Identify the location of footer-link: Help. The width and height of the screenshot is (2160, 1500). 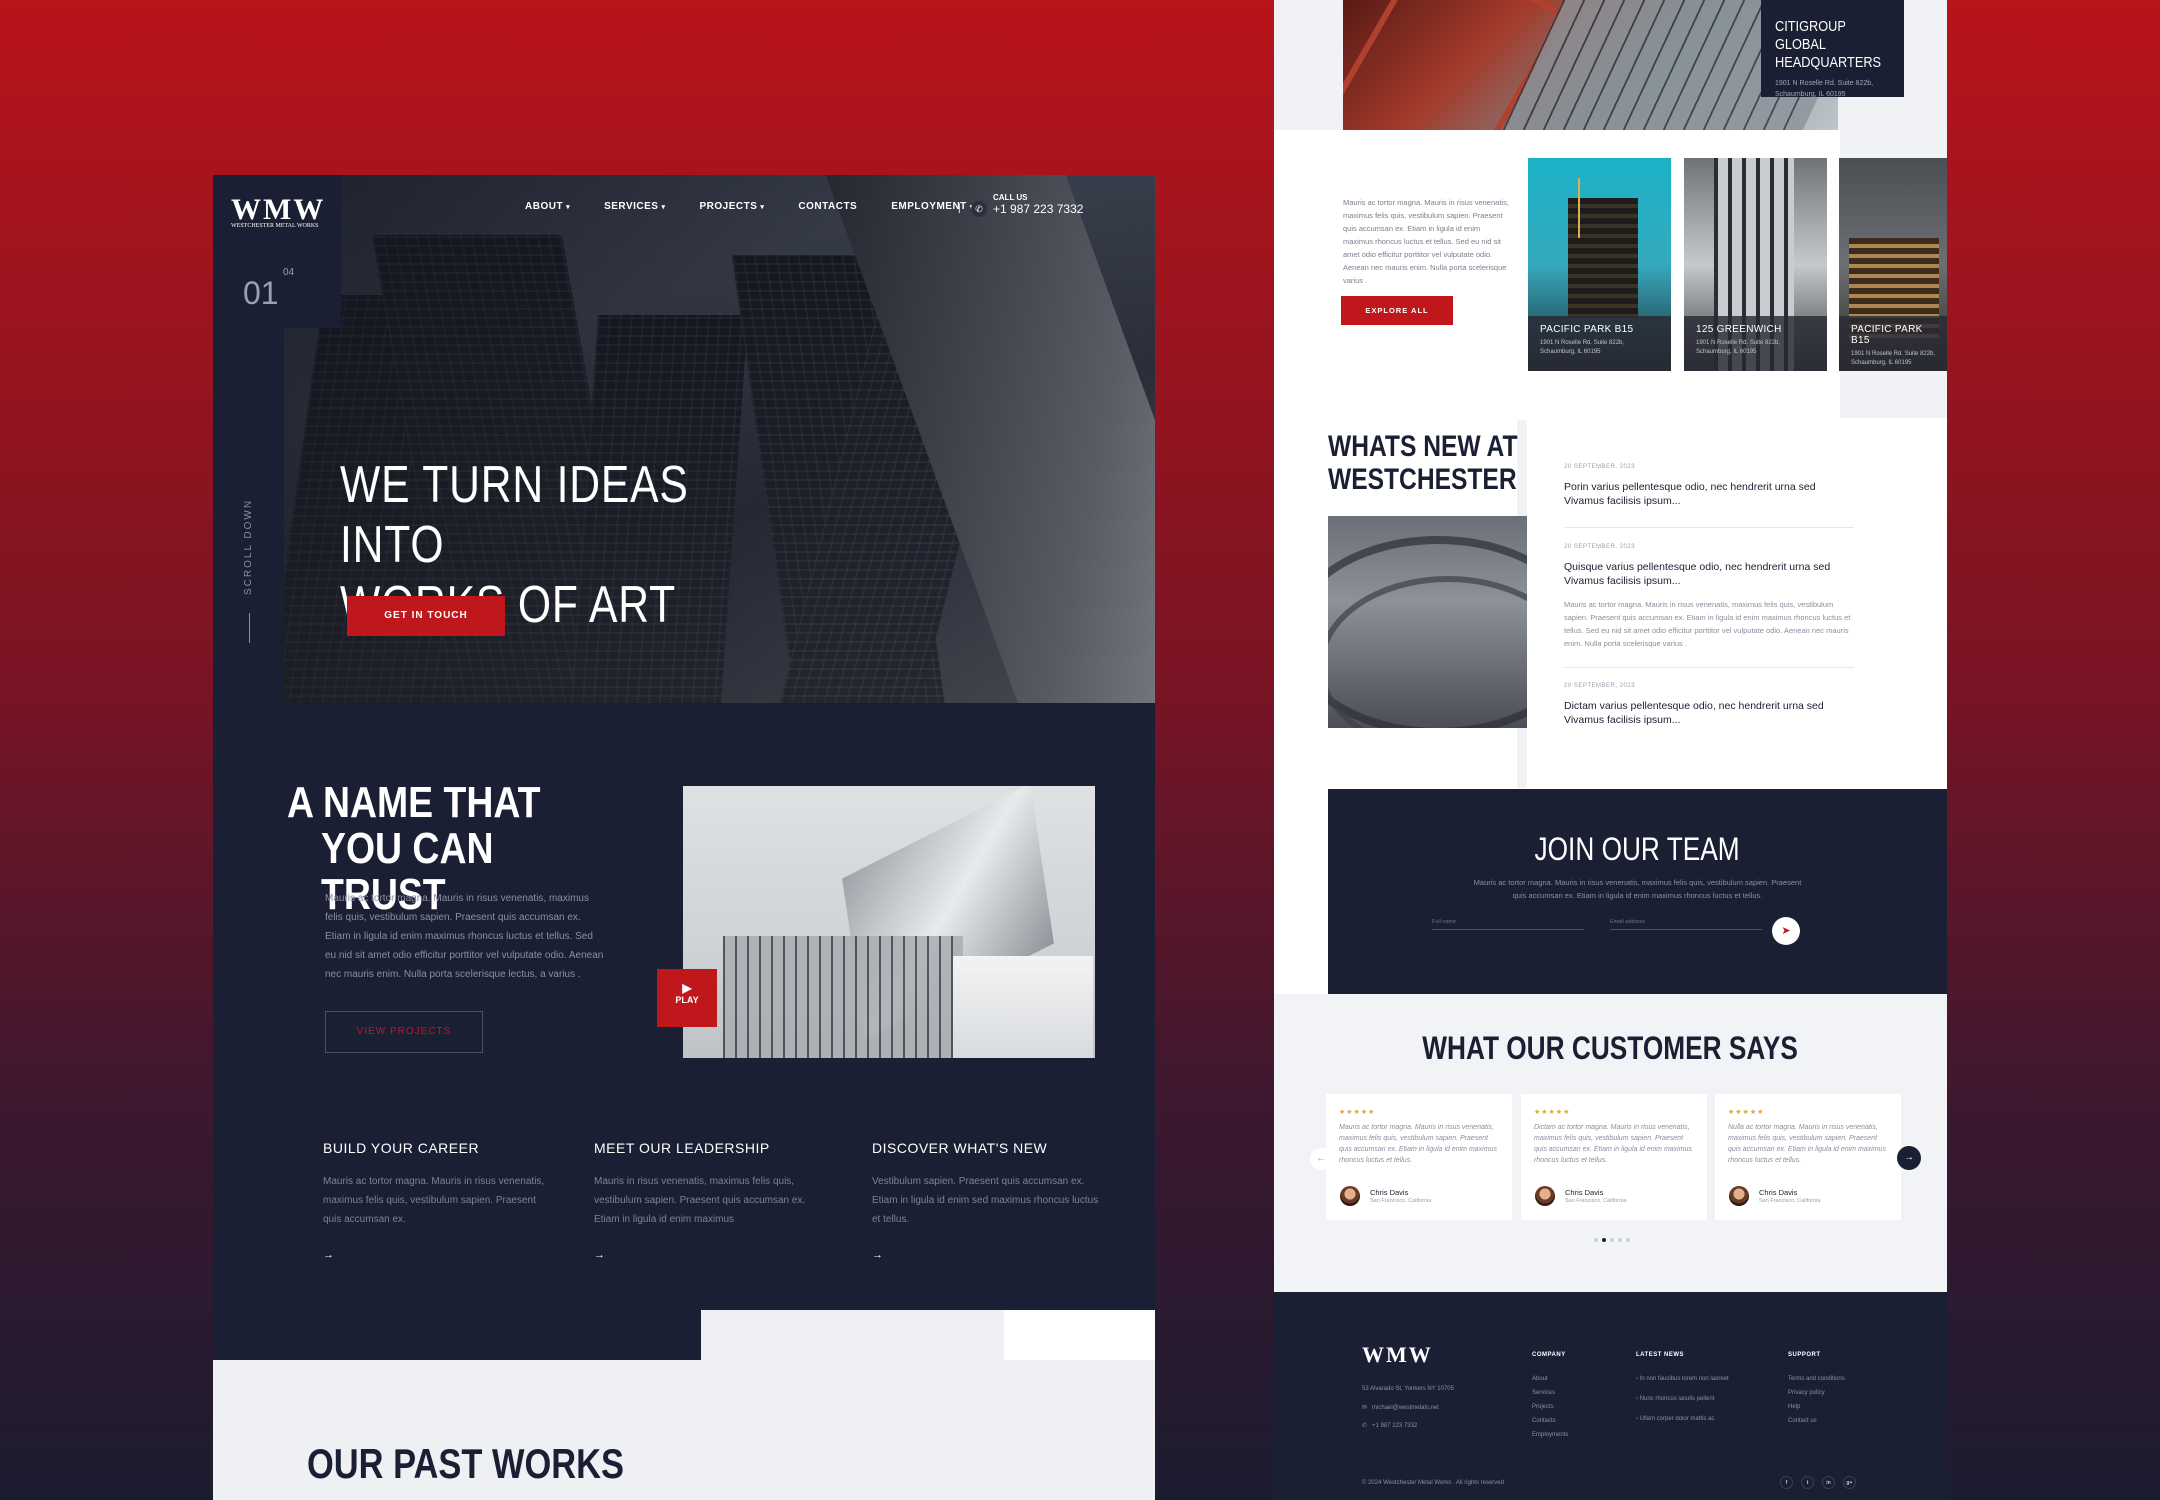
(1816, 1407).